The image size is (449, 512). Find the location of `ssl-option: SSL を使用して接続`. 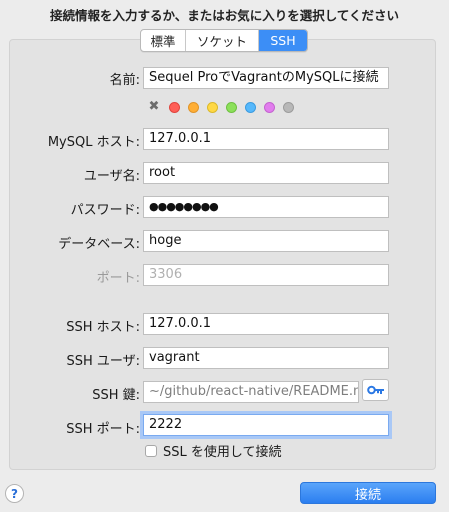

ssl-option: SSL を使用して接続 is located at coordinates (213, 450).